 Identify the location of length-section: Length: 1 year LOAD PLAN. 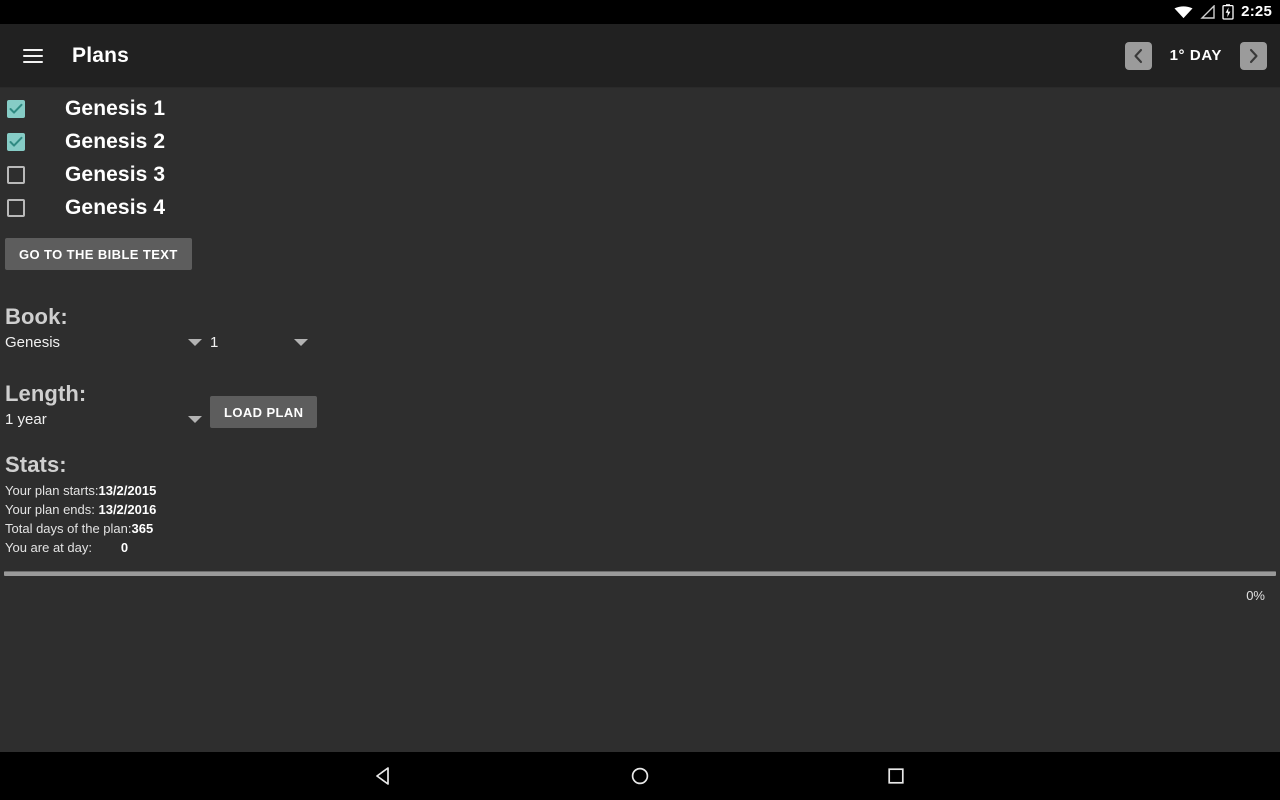
(640, 405).